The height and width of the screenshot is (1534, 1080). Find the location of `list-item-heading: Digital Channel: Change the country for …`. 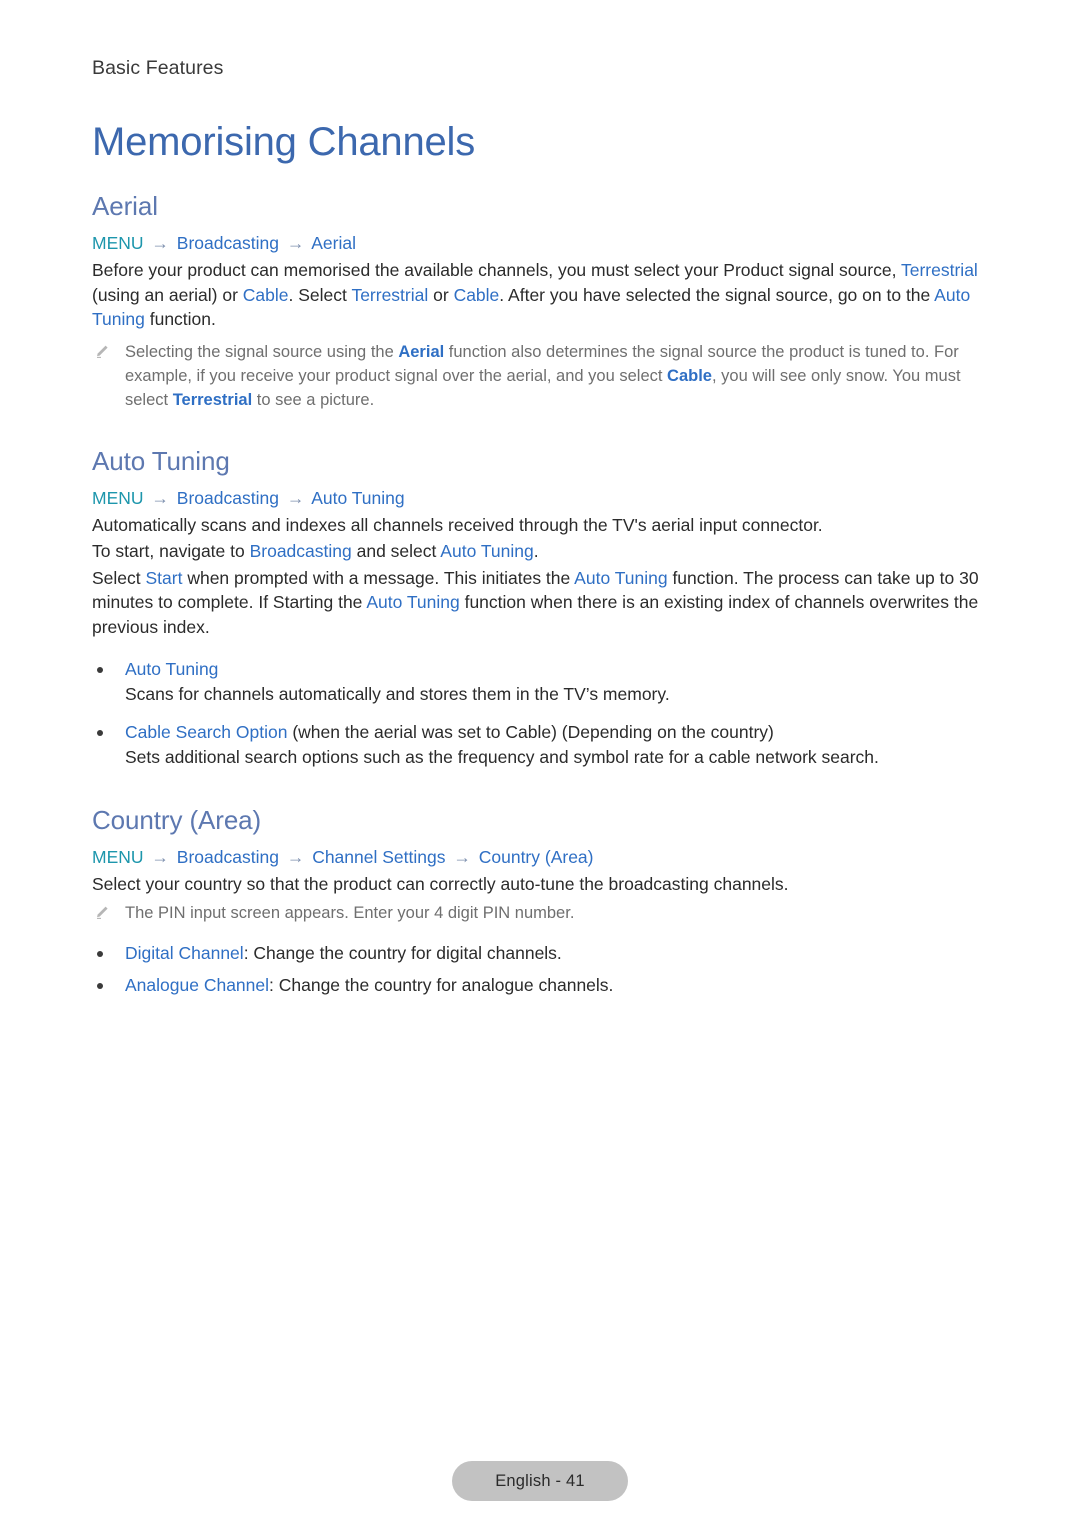

list-item-heading: Digital Channel: Change the country for … is located at coordinates (558, 953).